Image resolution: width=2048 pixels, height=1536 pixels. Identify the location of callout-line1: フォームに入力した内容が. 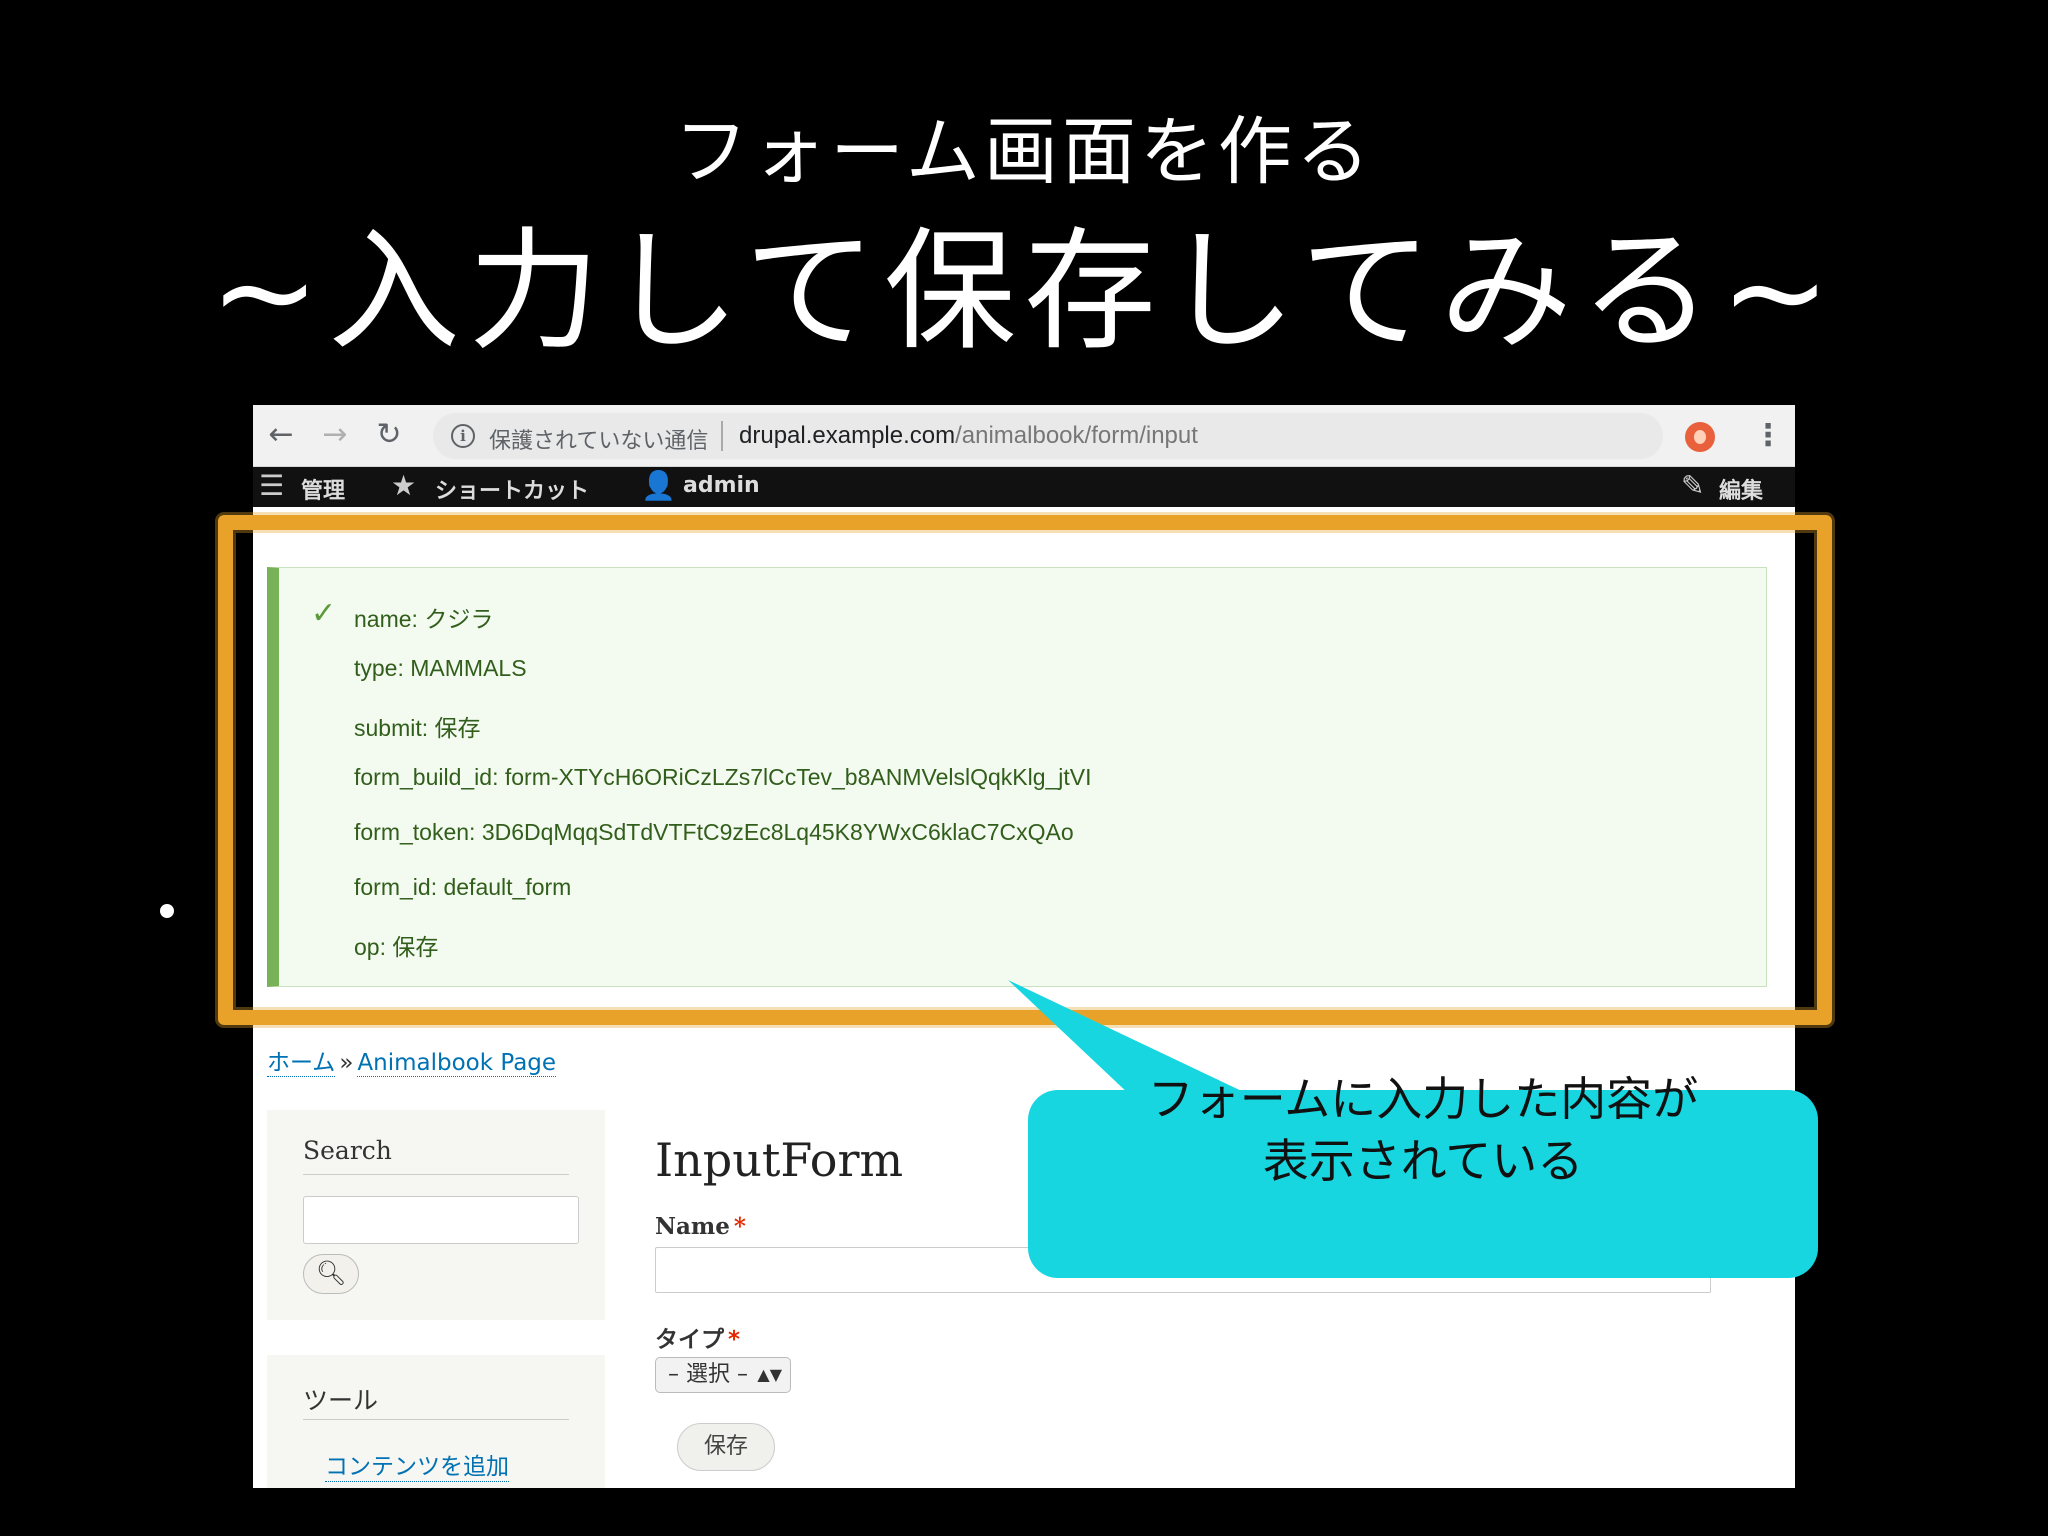
(1423, 1099).